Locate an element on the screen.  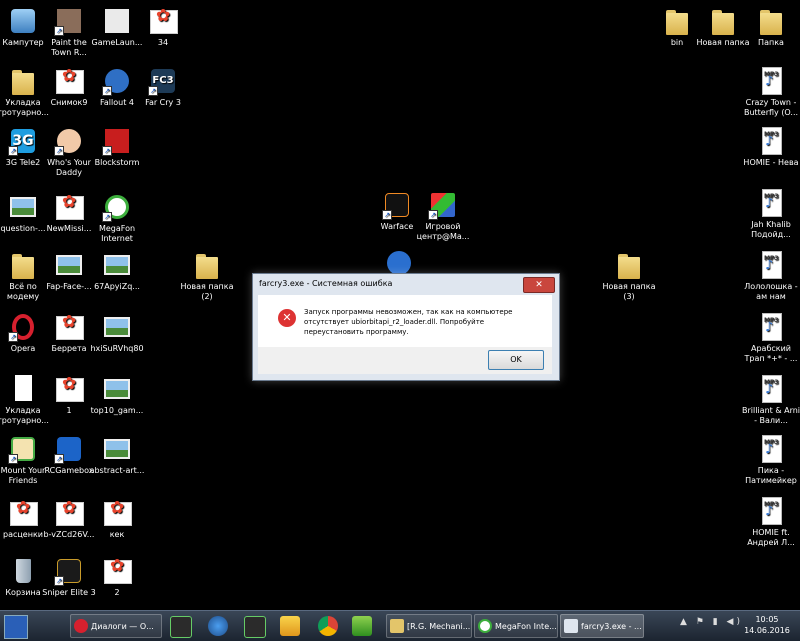
desktop-icon-blockstorm: ↗ Blockstorm is located at coordinates (117, 147).